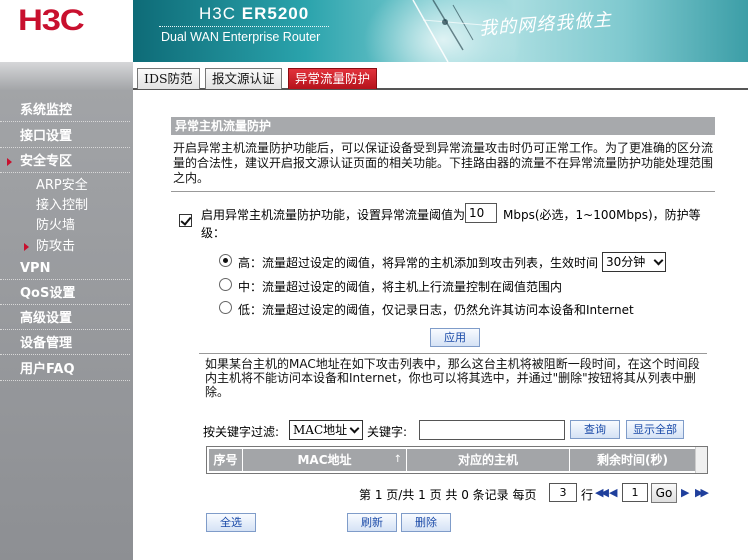 The height and width of the screenshot is (560, 748). What do you see at coordinates (56, 225) in the screenshot?
I see `sidebar-subitem-label: 防火墙` at bounding box center [56, 225].